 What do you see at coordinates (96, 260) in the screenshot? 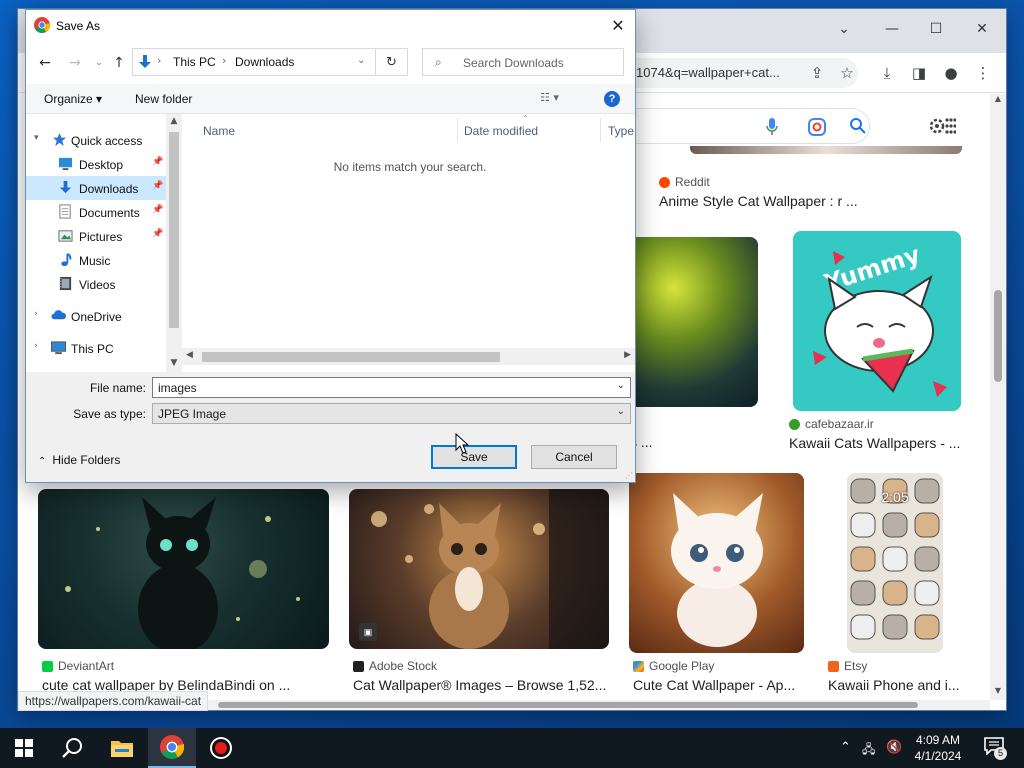
I see `sidebar-item-music: Music` at bounding box center [96, 260].